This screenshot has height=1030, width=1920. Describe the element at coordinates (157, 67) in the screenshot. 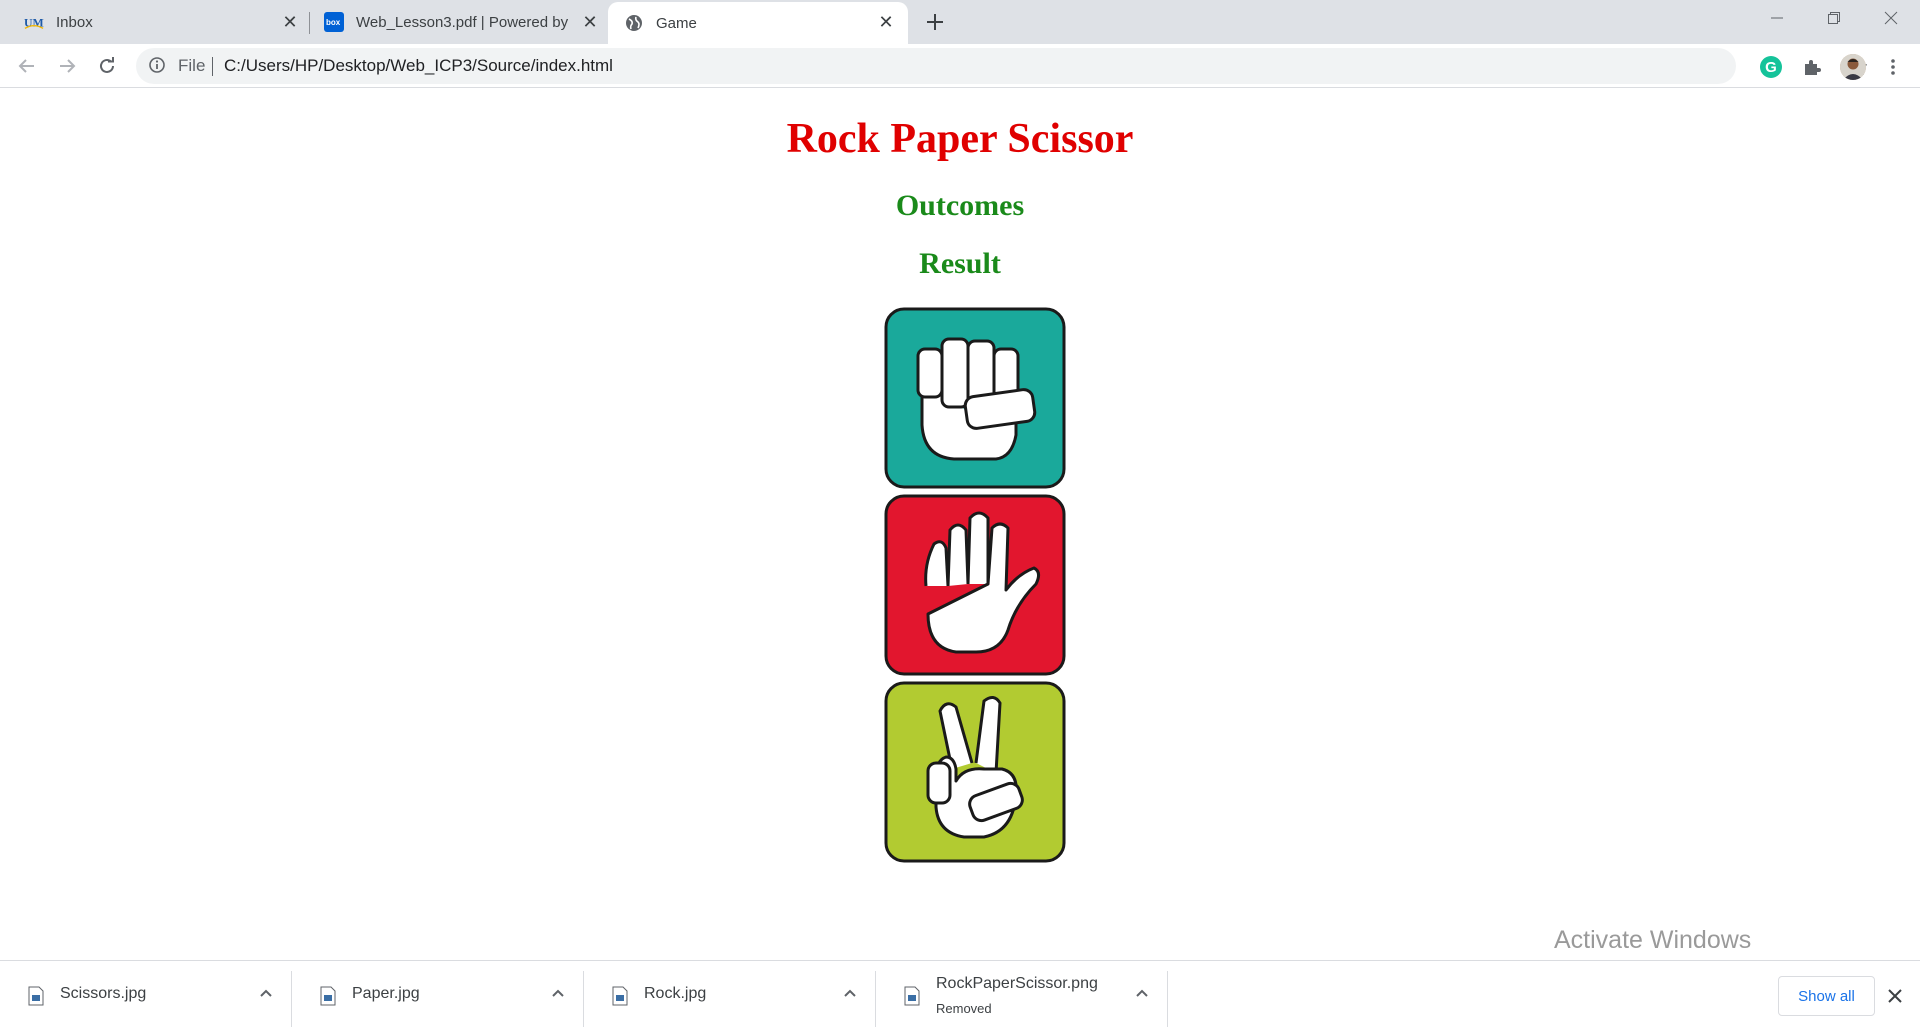

I see `info-icon` at that location.